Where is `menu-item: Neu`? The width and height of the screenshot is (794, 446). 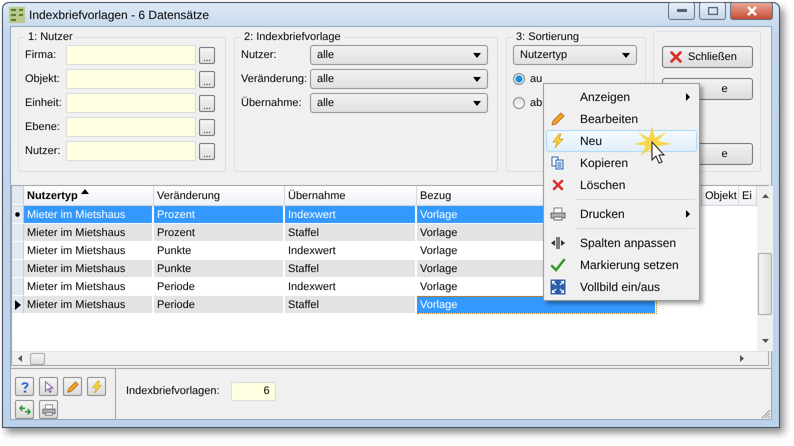 menu-item: Neu is located at coordinates (621, 141).